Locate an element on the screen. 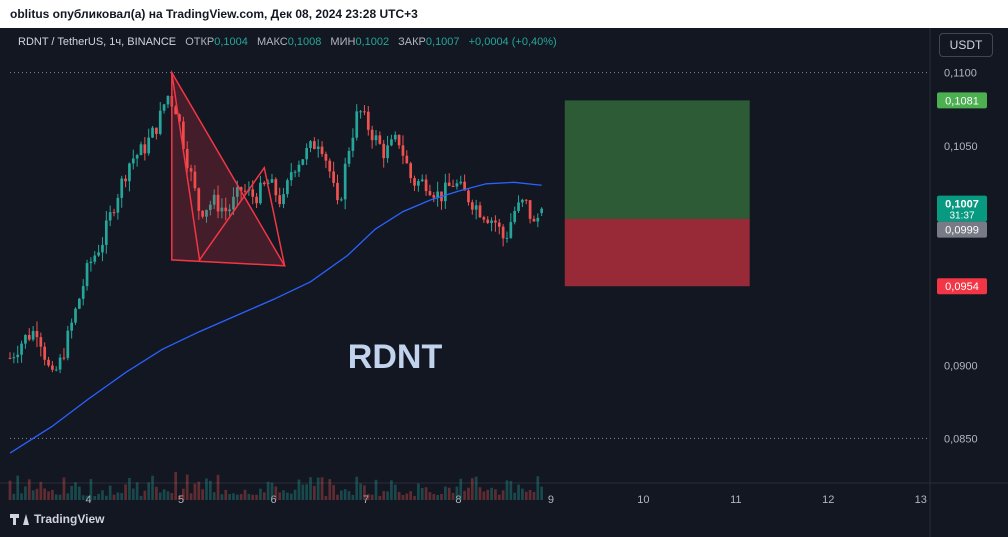  tradingview-logo: TradingView is located at coordinates (57, 519).